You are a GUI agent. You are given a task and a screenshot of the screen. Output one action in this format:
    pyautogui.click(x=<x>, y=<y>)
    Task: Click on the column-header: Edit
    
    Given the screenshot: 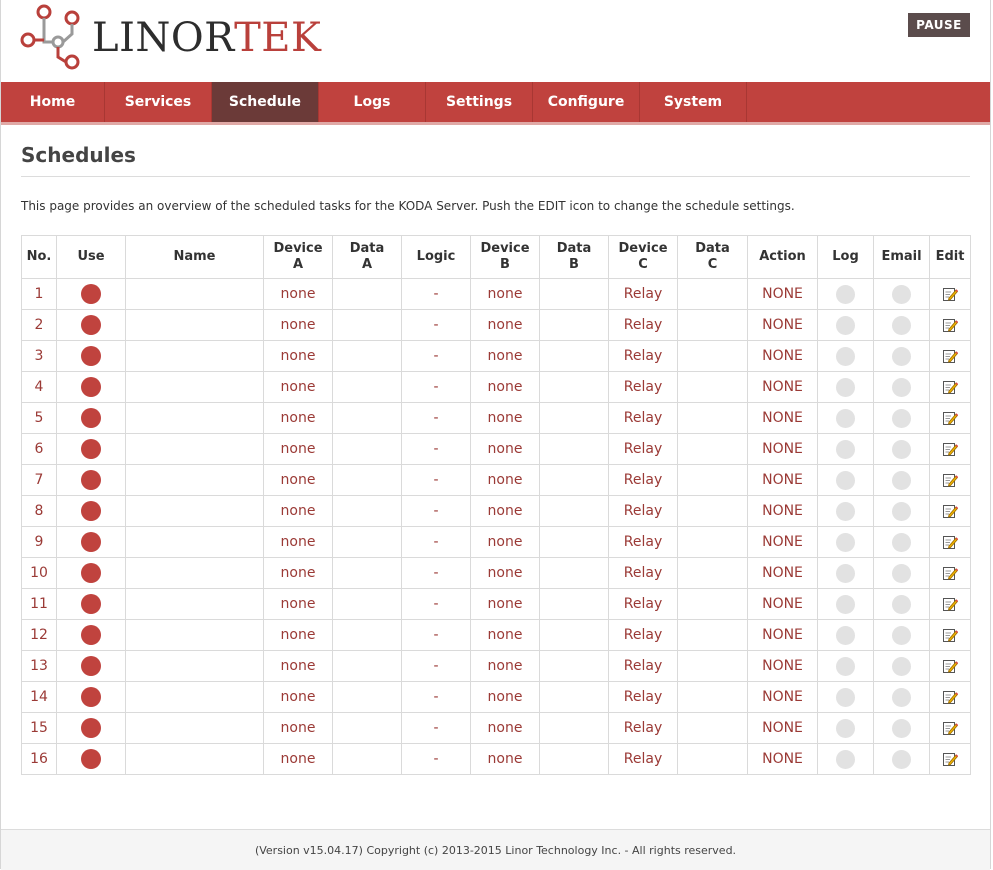 What is the action you would take?
    pyautogui.click(x=950, y=257)
    